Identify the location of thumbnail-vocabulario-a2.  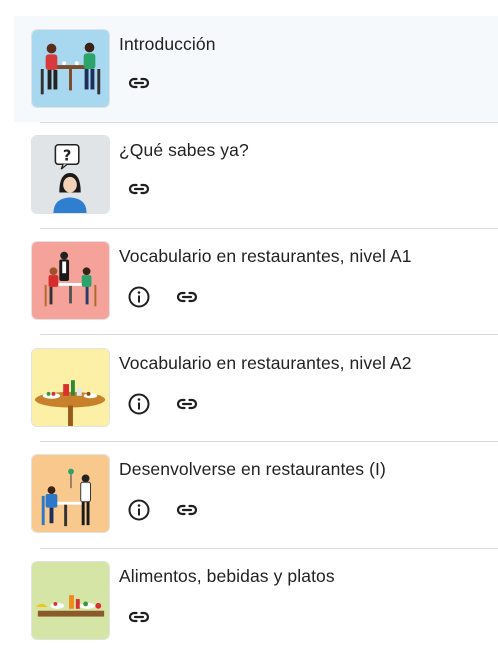
(70, 387).